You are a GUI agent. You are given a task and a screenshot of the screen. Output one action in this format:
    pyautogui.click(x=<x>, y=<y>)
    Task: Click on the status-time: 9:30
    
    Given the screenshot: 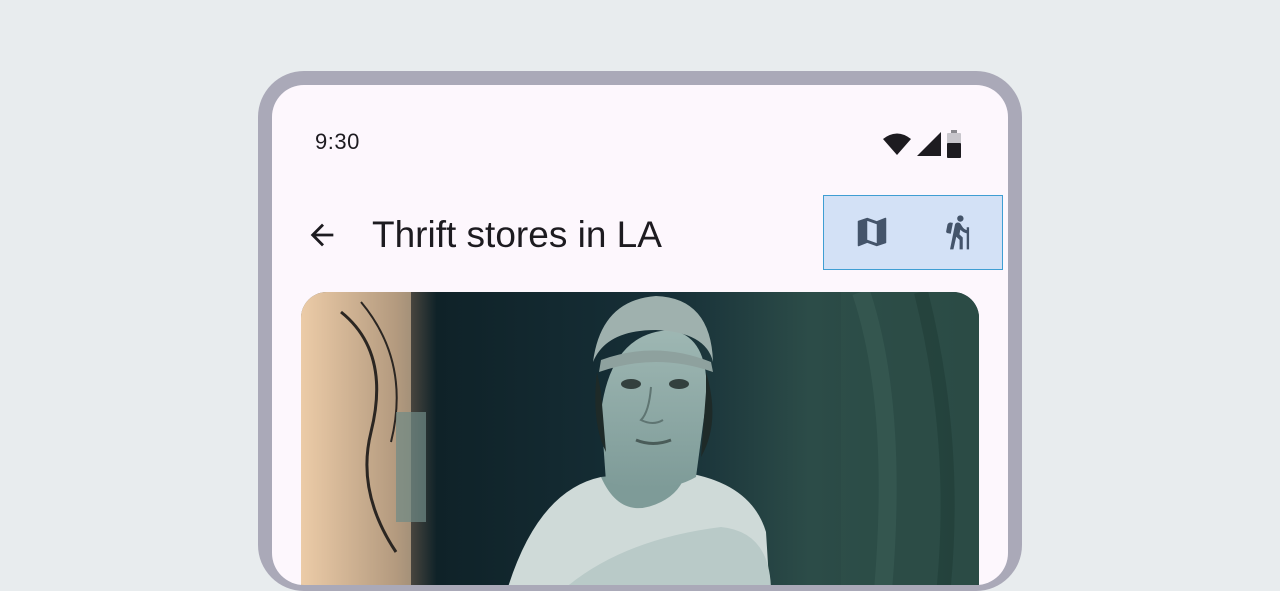 What is the action you would take?
    pyautogui.click(x=337, y=141)
    